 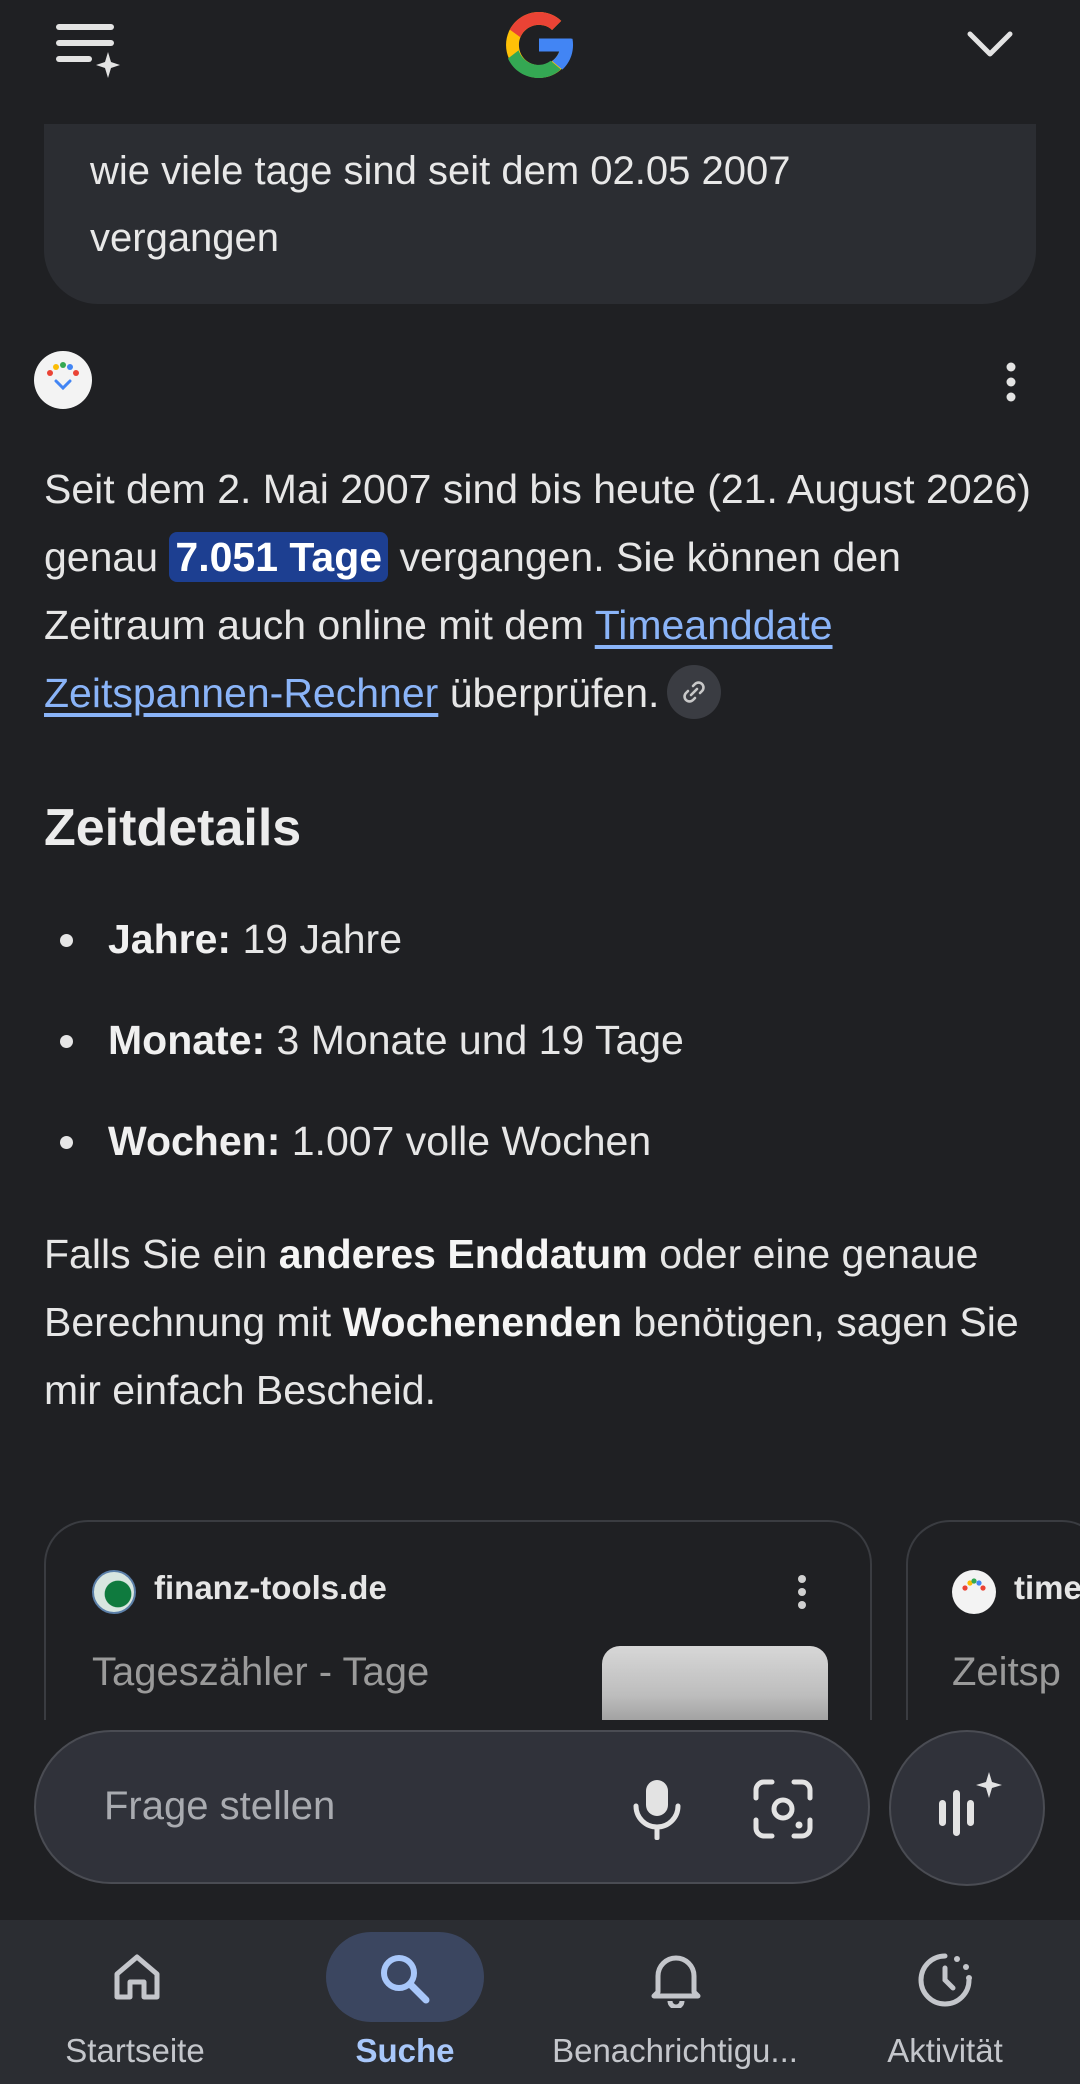 What do you see at coordinates (945, 1980) in the screenshot?
I see `activity-history-icon` at bounding box center [945, 1980].